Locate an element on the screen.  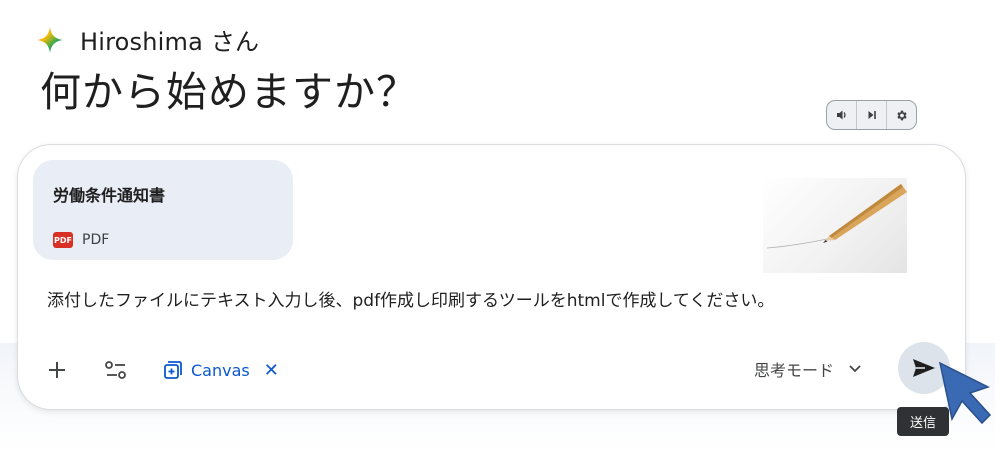
send-tooltip: 送信 is located at coordinates (923, 421).